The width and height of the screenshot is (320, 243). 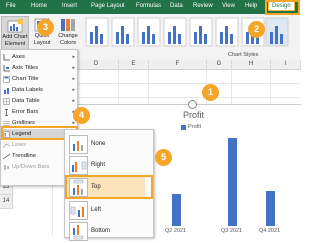 I want to click on axis-titles-icon, so click(x=6, y=68).